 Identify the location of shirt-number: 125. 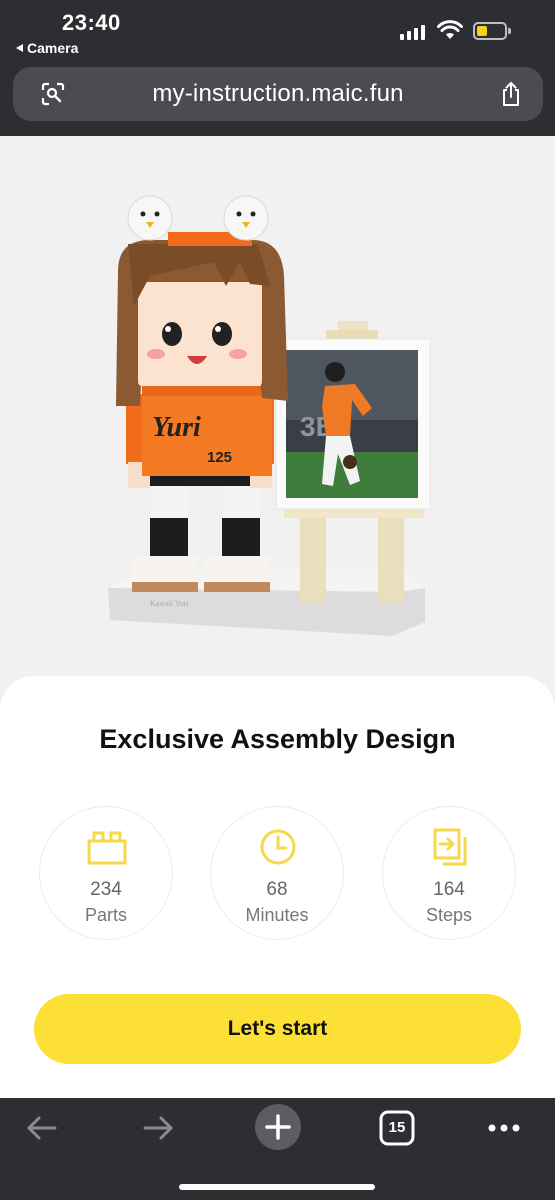
(219, 457).